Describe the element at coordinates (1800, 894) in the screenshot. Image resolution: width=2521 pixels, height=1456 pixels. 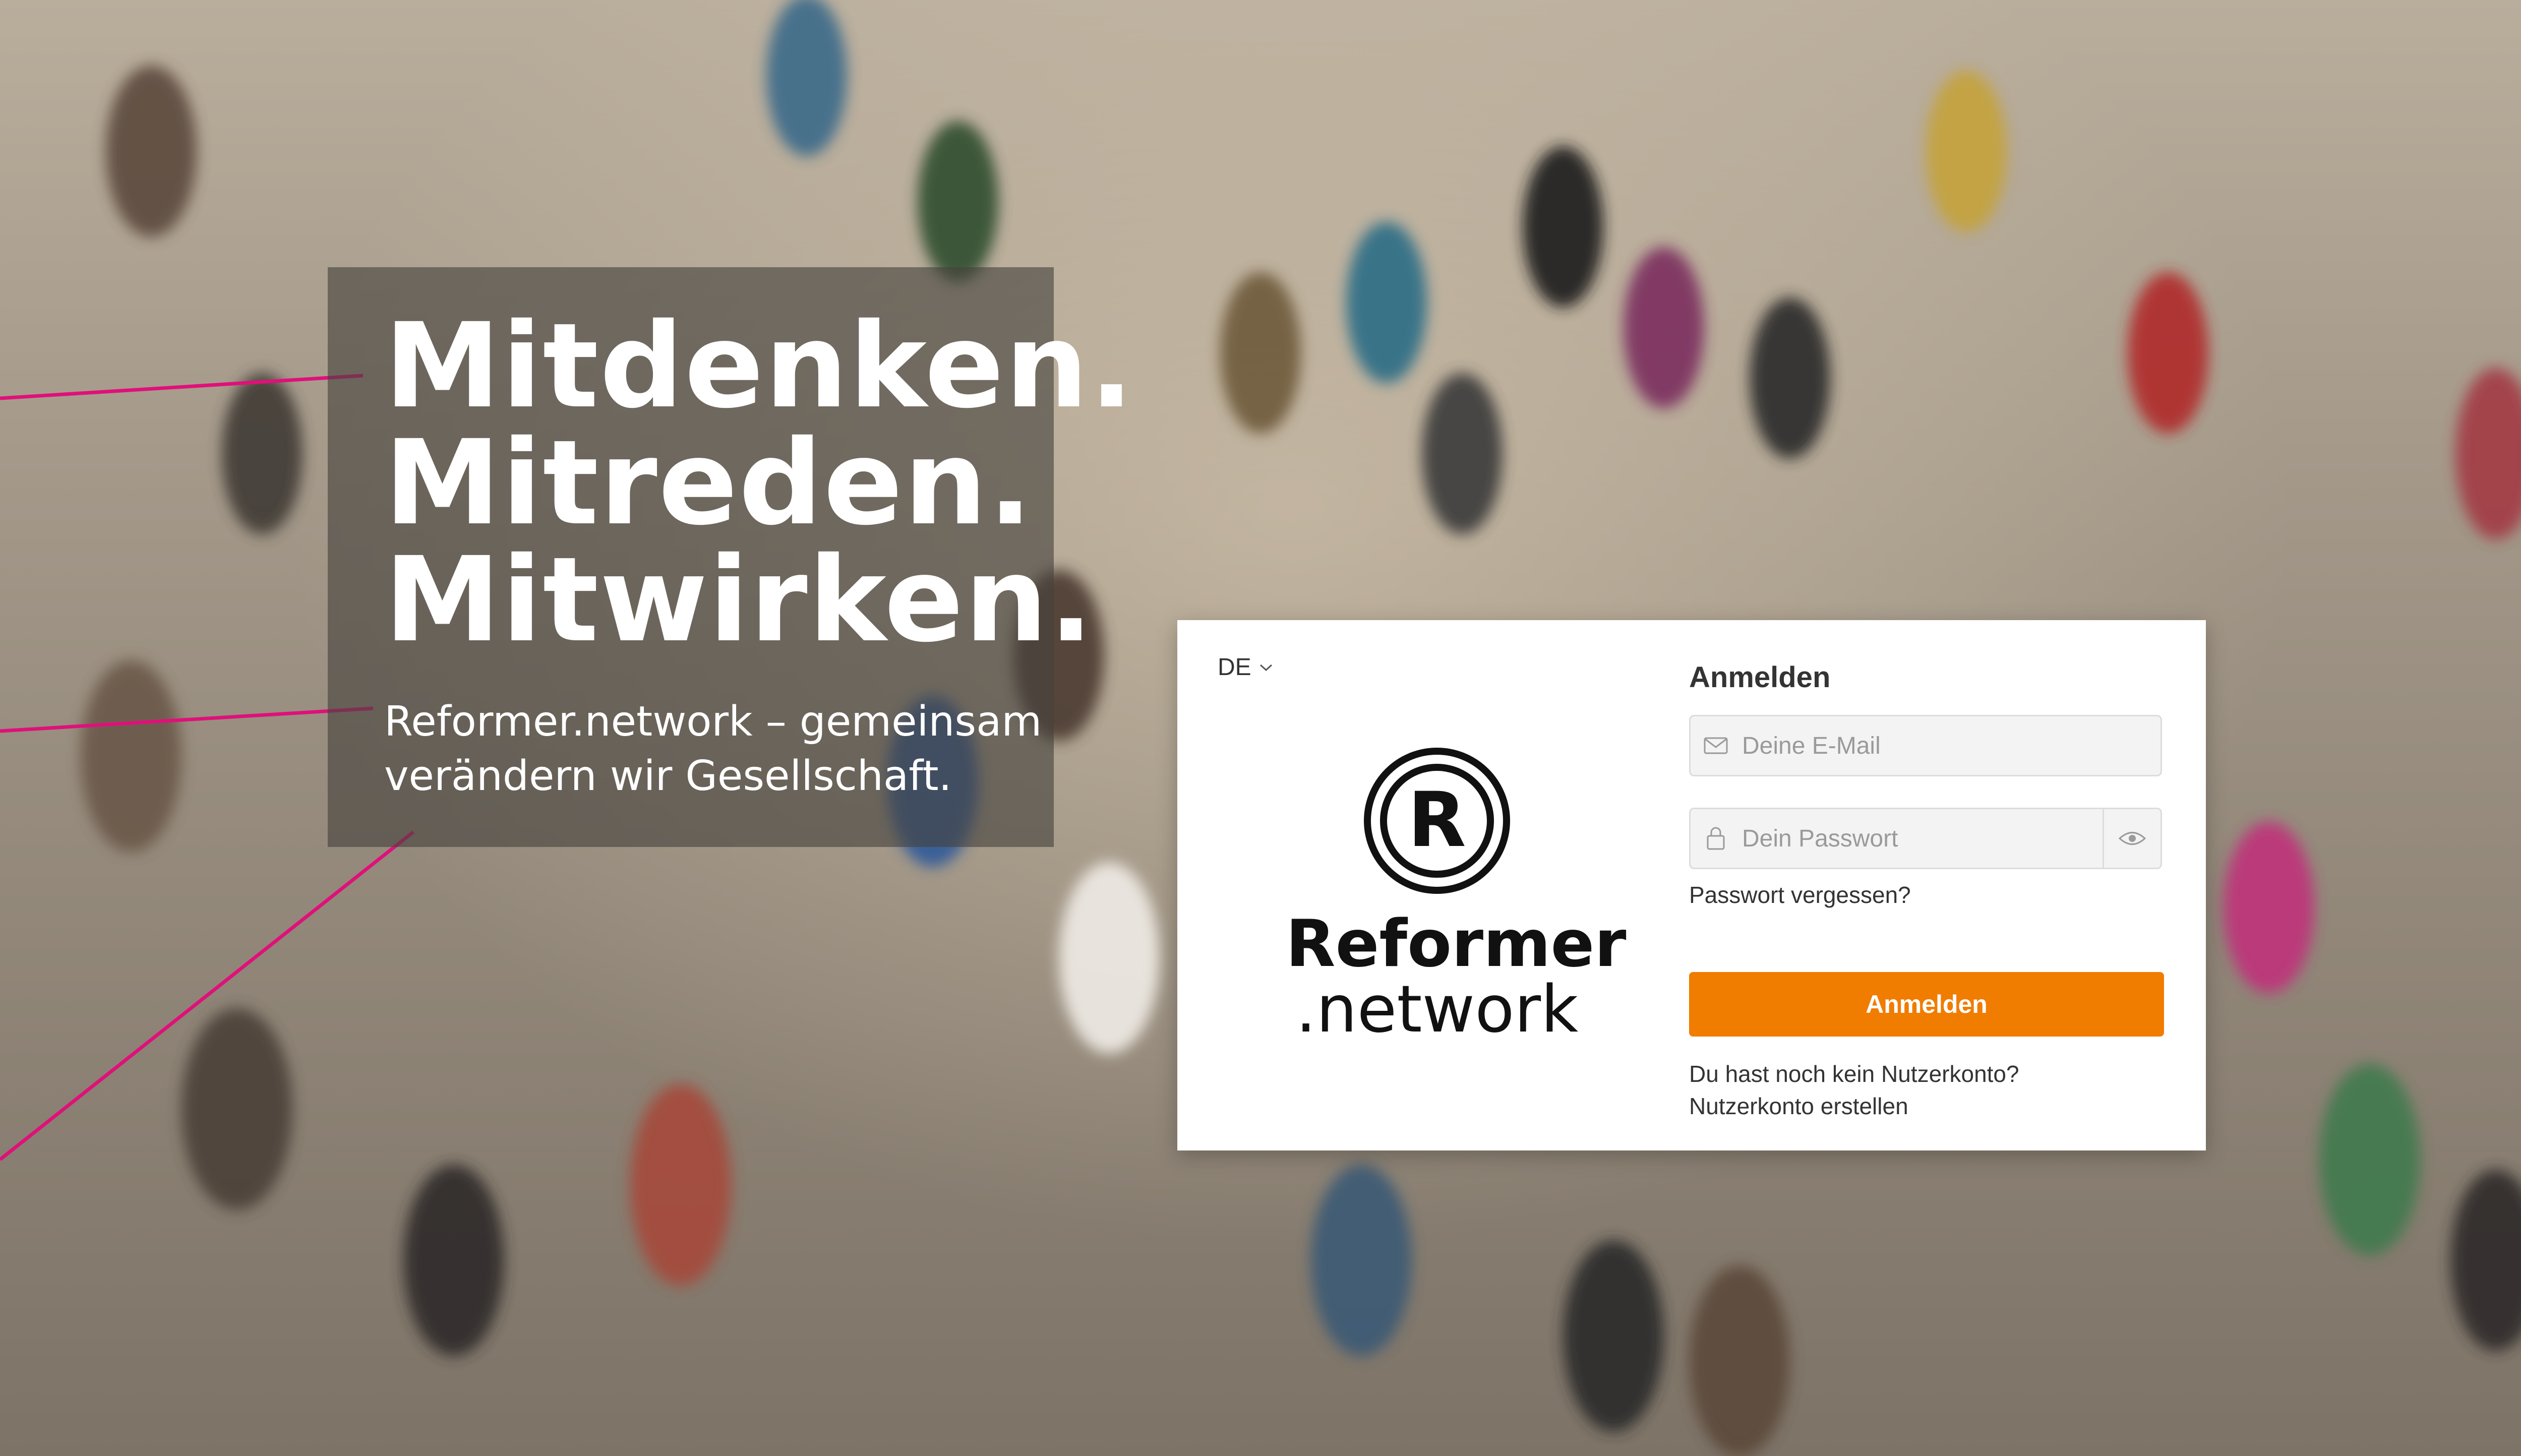
I see `forgot-password-link: Passwort vergessen?` at that location.